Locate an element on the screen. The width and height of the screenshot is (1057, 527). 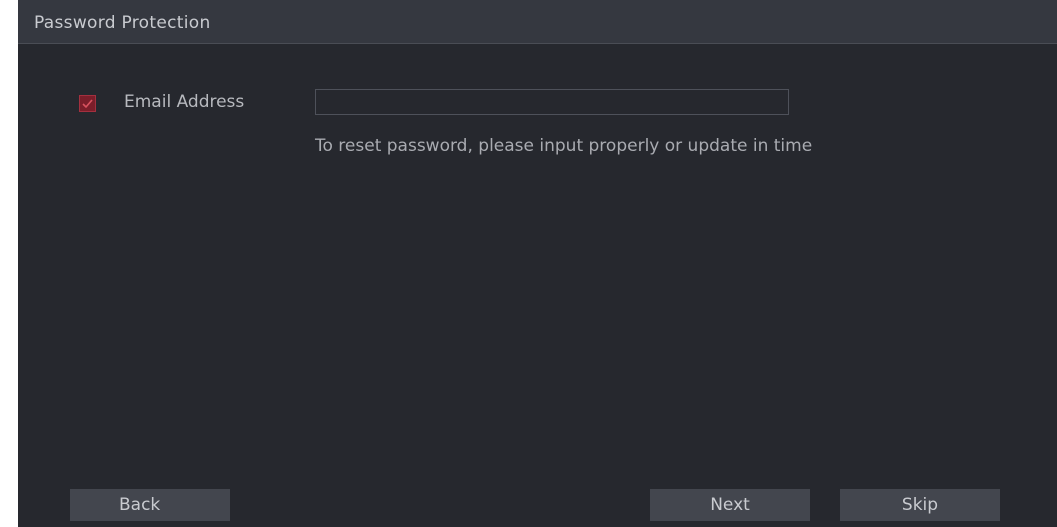
email-address-input is located at coordinates (552, 102).